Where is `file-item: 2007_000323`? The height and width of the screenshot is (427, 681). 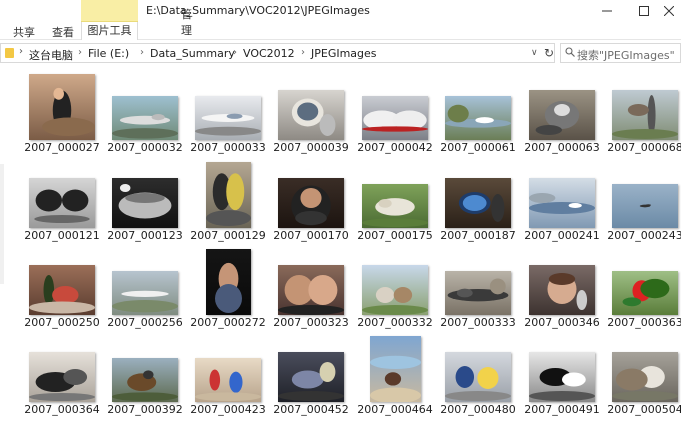
file-item: 2007_000323 is located at coordinates (311, 289).